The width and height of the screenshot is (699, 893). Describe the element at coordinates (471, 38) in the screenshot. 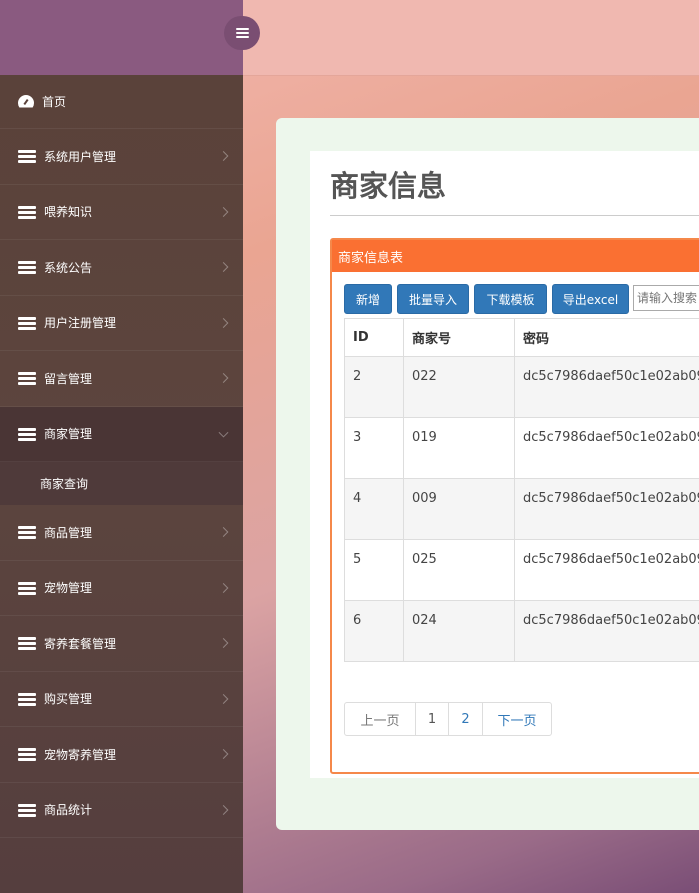

I see `top-header-bar` at that location.